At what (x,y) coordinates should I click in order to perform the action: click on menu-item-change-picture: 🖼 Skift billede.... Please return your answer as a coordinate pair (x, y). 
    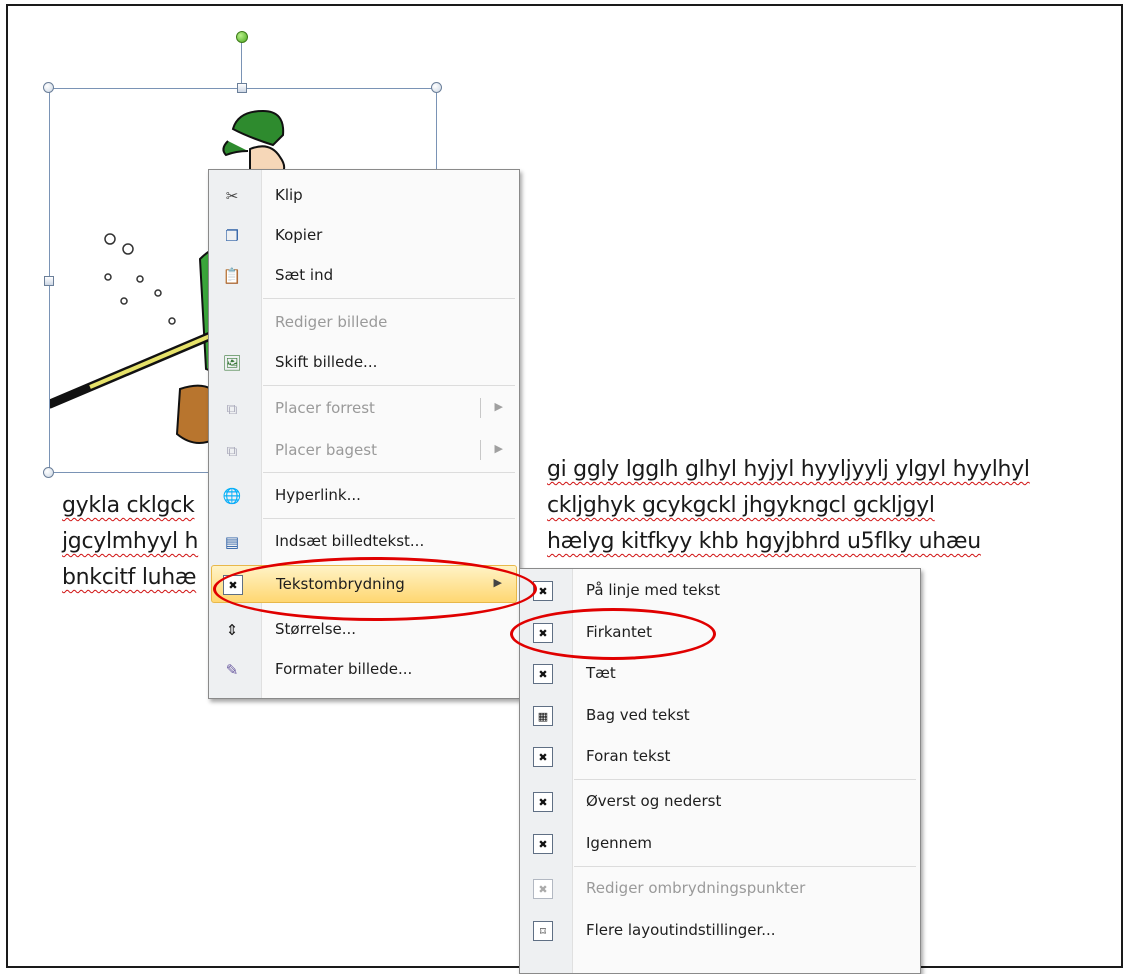
    Looking at the image, I should click on (364, 363).